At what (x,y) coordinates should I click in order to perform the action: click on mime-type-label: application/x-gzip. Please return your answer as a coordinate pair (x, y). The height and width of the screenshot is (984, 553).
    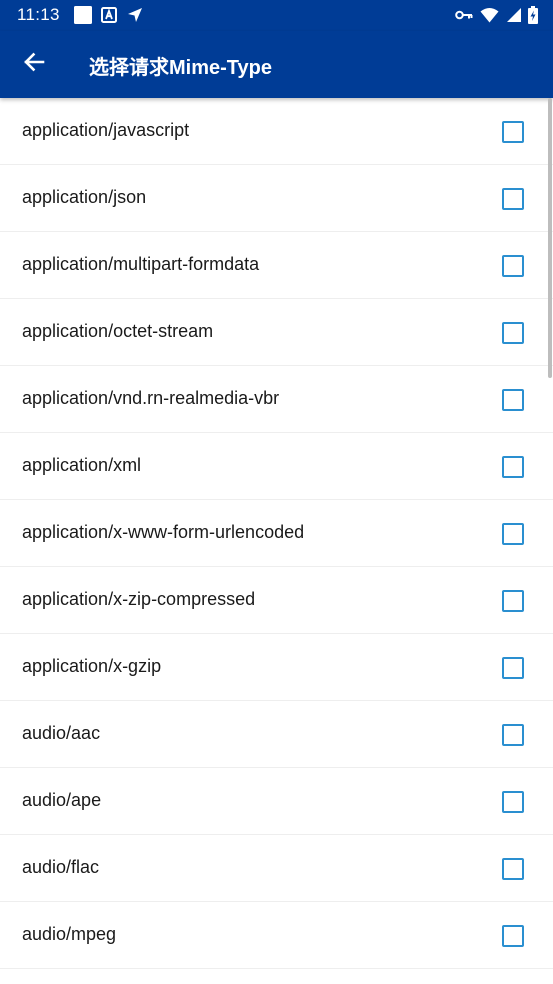
    Looking at the image, I should click on (92, 666).